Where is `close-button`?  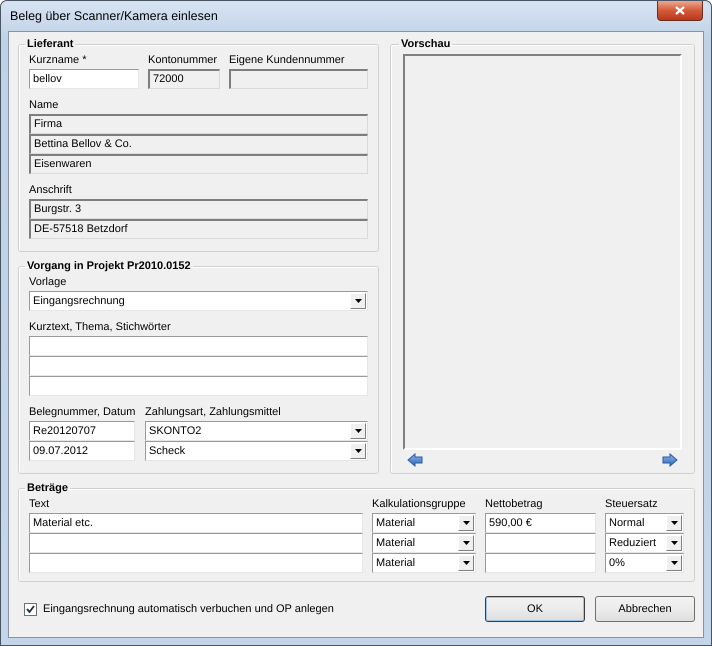 close-button is located at coordinates (680, 11).